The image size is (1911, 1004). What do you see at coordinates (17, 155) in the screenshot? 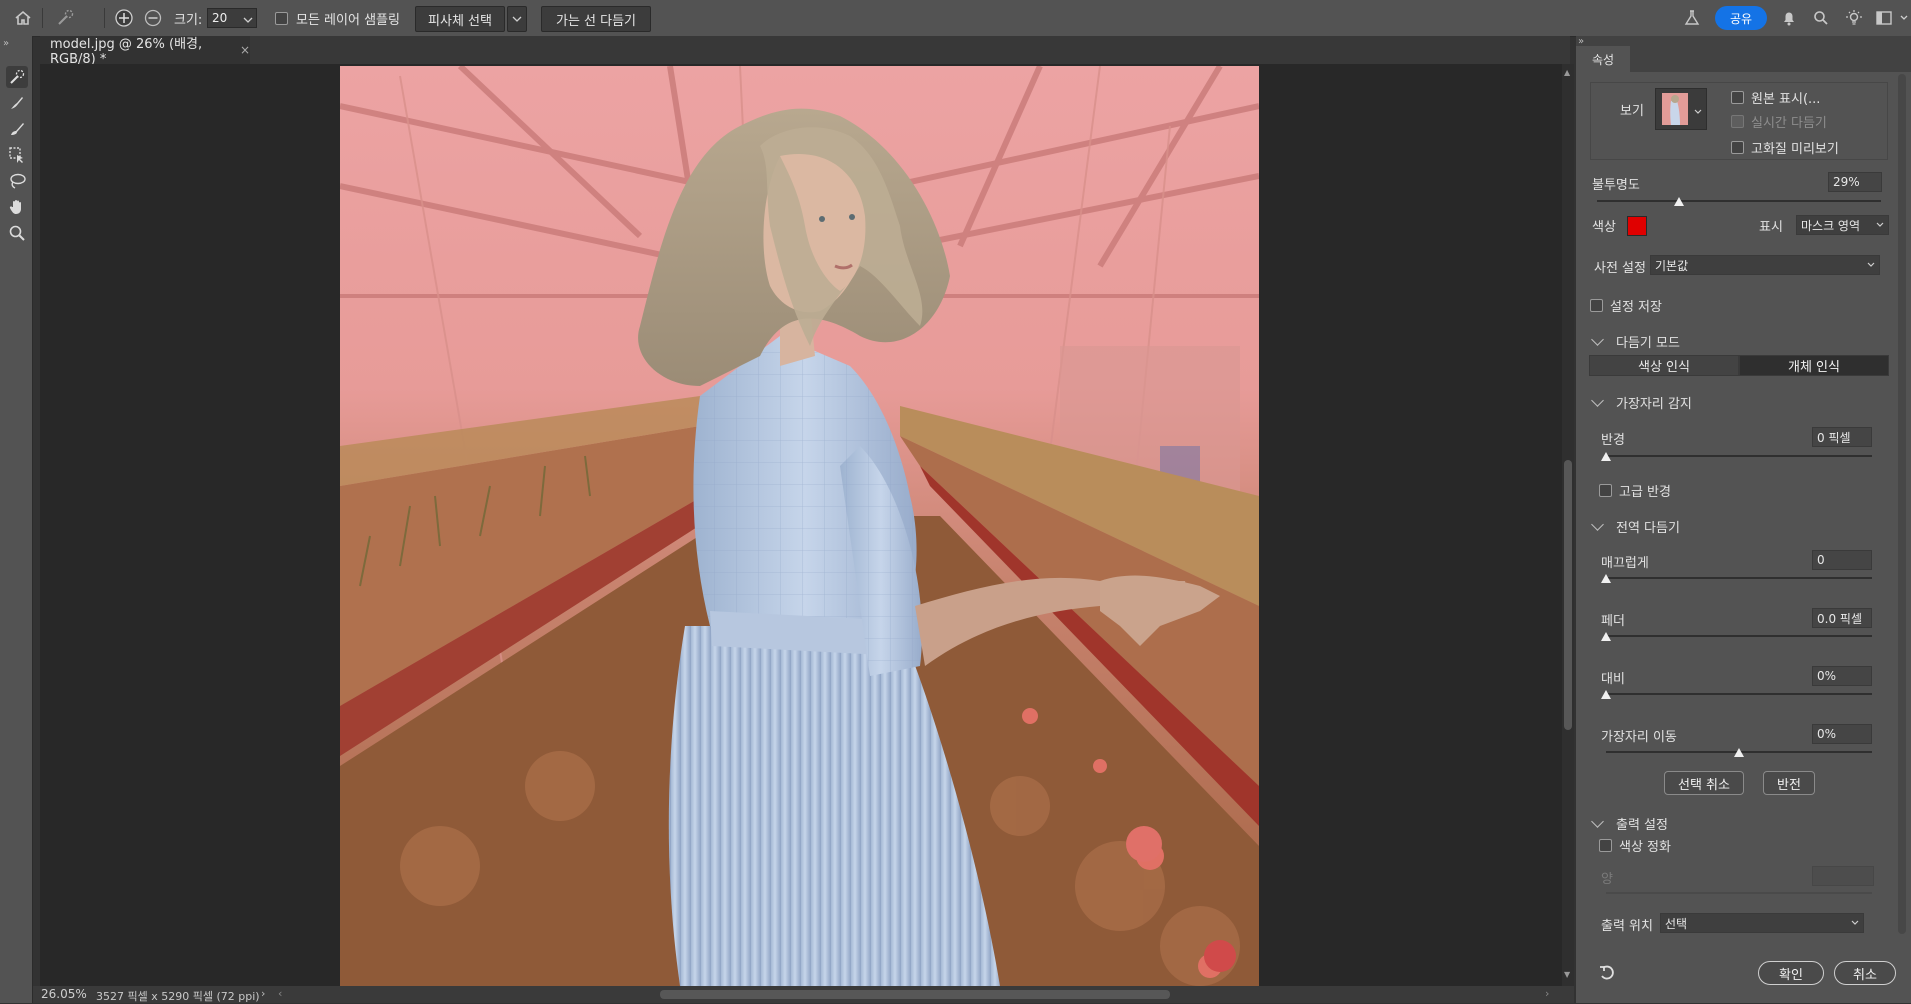
I see `object-selection-tool` at bounding box center [17, 155].